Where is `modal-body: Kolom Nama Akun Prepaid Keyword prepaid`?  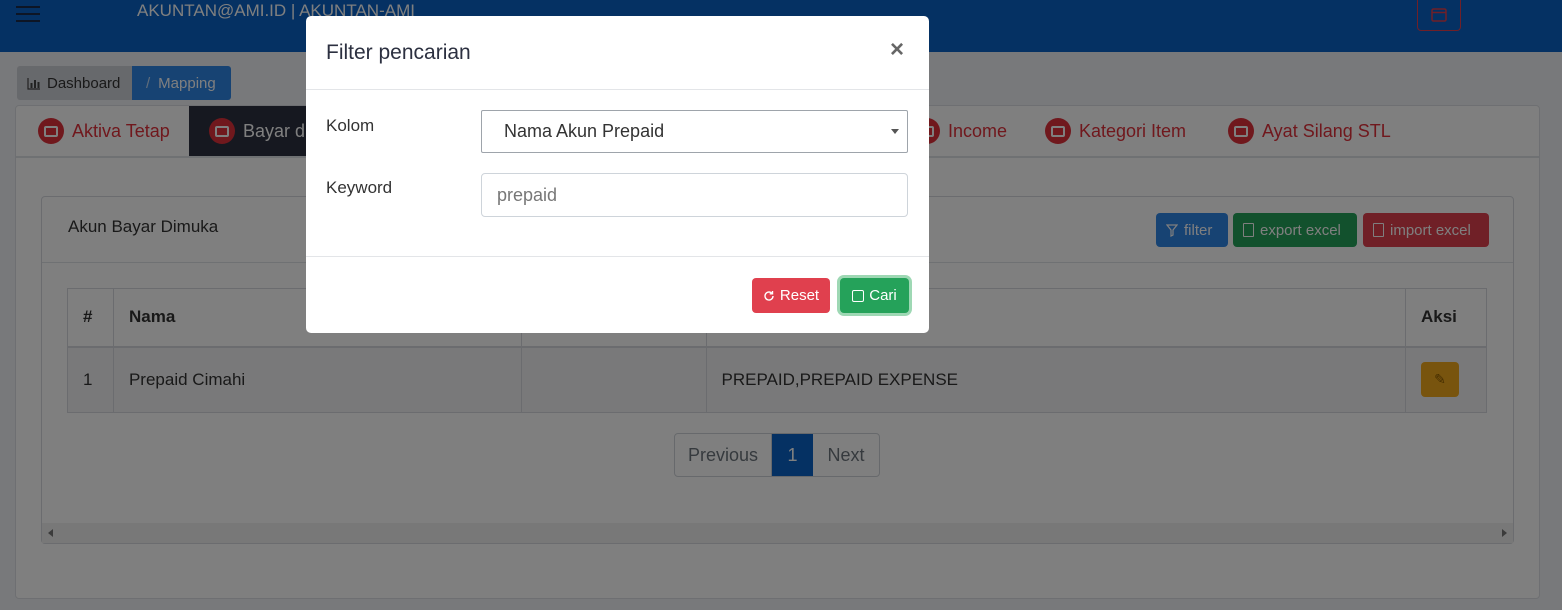 modal-body: Kolom Nama Akun Prepaid Keyword prepaid is located at coordinates (617, 173).